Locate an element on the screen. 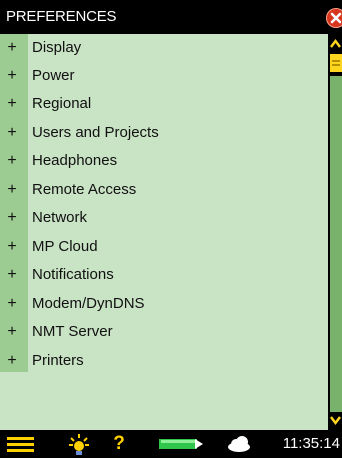 The height and width of the screenshot is (458, 342). list-item-users-and-projects: + Users and Projects is located at coordinates (164, 133).